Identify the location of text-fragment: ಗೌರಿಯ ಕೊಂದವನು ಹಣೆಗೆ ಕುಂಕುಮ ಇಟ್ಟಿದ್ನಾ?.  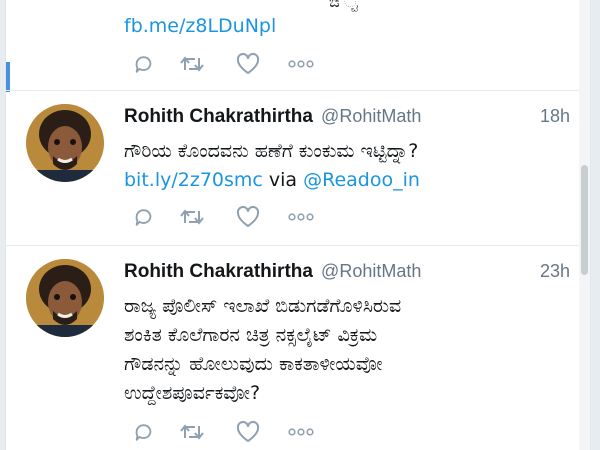
(271, 151).